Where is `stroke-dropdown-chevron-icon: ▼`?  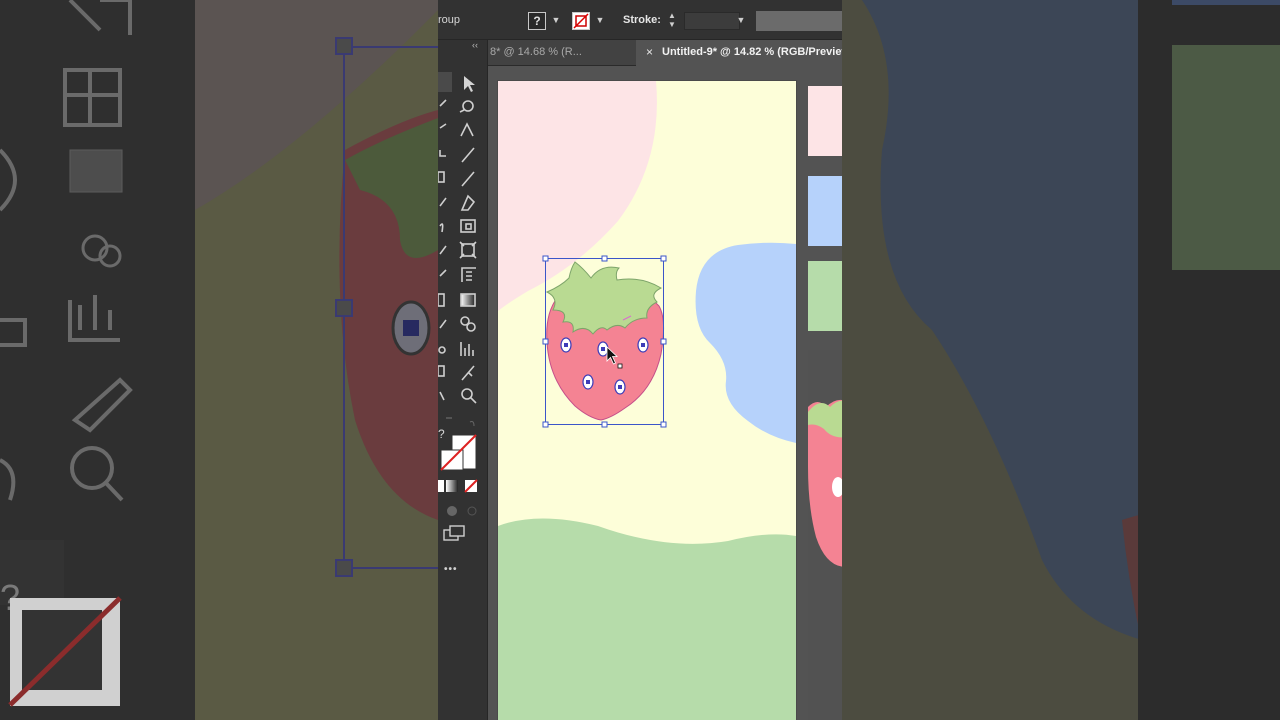
stroke-dropdown-chevron-icon: ▼ is located at coordinates (600, 20).